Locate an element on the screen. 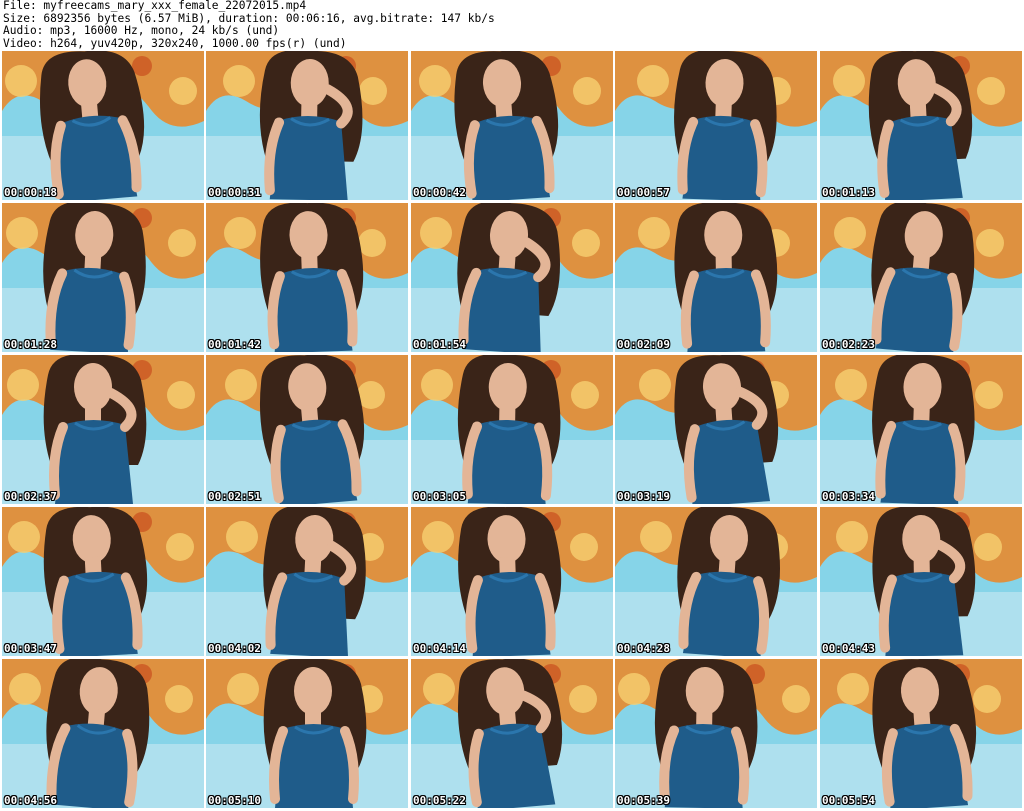 The image size is (1024, 811). thumbnail-timestamp: 00:02:51 is located at coordinates (234, 496).